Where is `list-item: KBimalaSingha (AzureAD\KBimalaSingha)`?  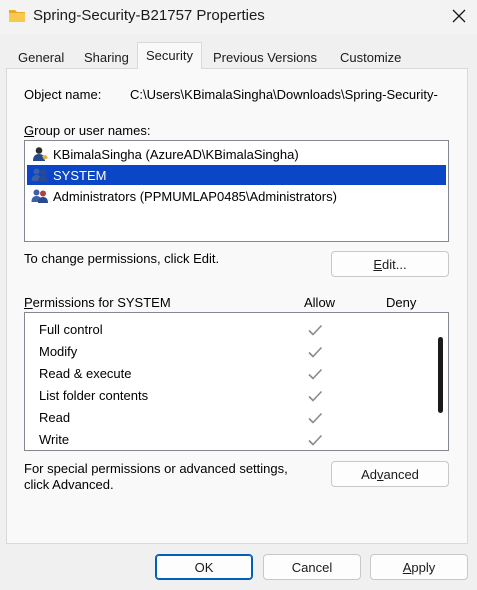
list-item: KBimalaSingha (AzureAD\KBimalaSingha) is located at coordinates (236, 154).